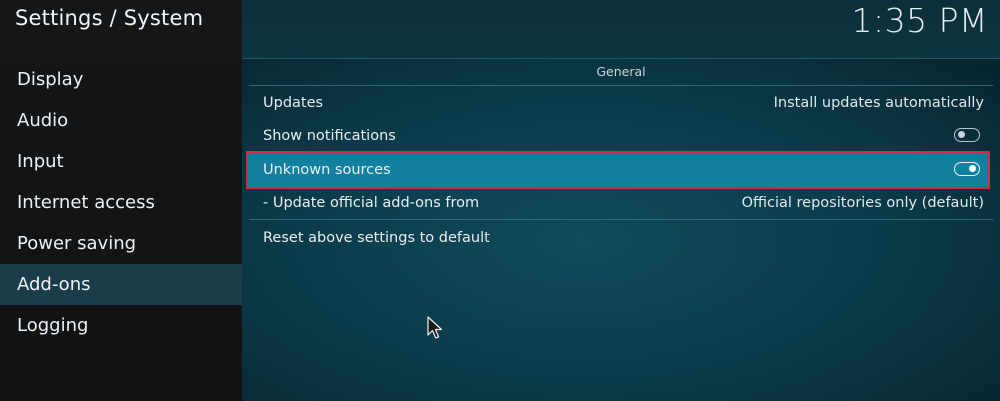  Describe the element at coordinates (121, 325) in the screenshot. I see `sidebar-item-logging: Logging` at that location.